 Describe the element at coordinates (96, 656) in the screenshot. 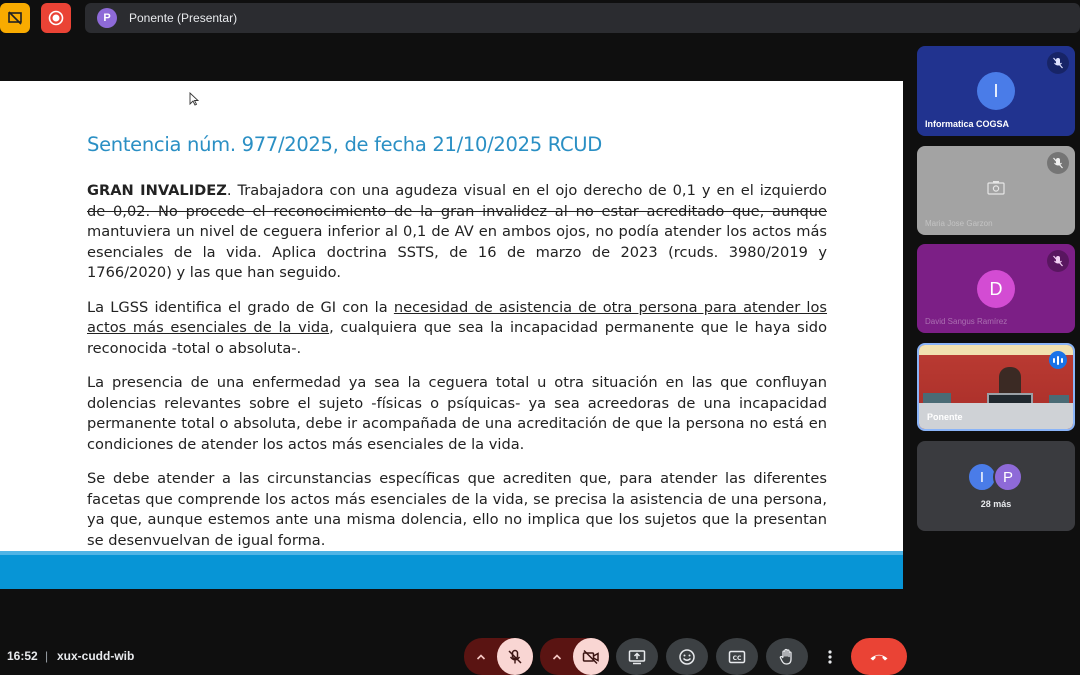

I see `meeting-code: xux-cudd-wib` at that location.